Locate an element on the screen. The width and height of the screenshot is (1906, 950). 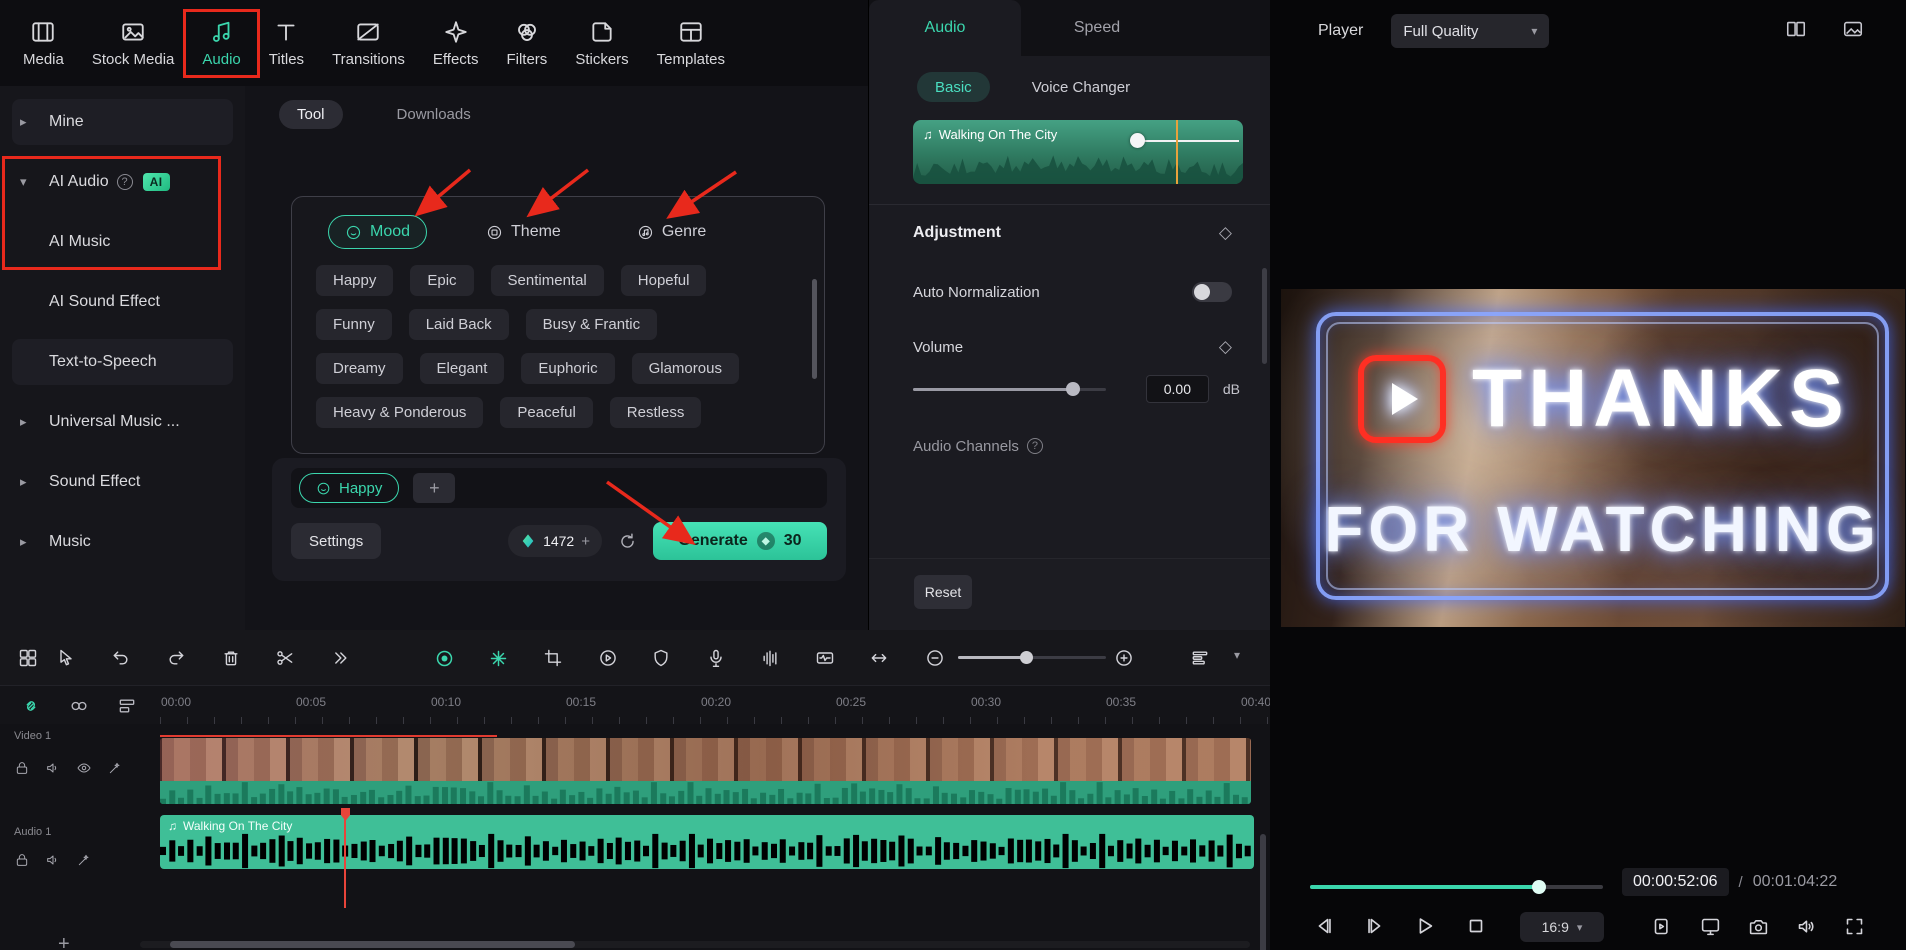
select-tool-button is located at coordinates (66, 658).